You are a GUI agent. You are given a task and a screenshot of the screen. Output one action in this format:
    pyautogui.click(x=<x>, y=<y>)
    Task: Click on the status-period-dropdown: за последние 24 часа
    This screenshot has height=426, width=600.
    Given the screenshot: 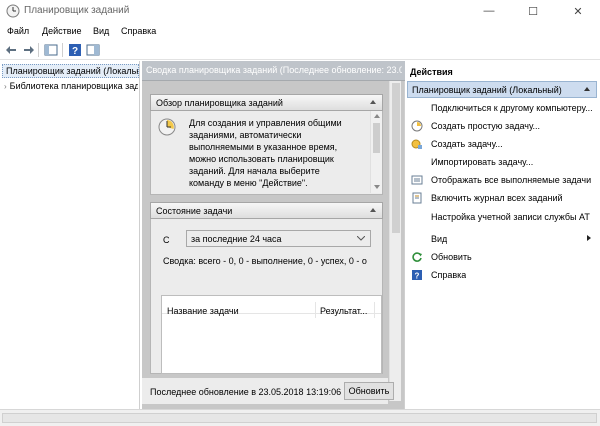 What is the action you would take?
    pyautogui.click(x=278, y=238)
    